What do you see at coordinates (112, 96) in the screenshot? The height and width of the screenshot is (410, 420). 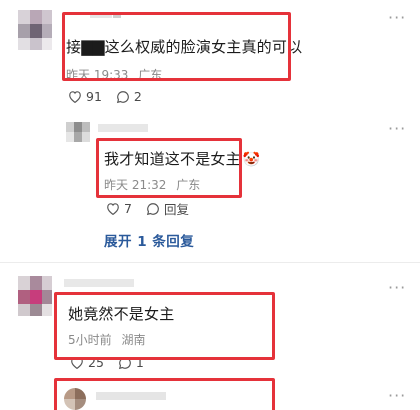 I see `comment-actions: 91 2` at bounding box center [112, 96].